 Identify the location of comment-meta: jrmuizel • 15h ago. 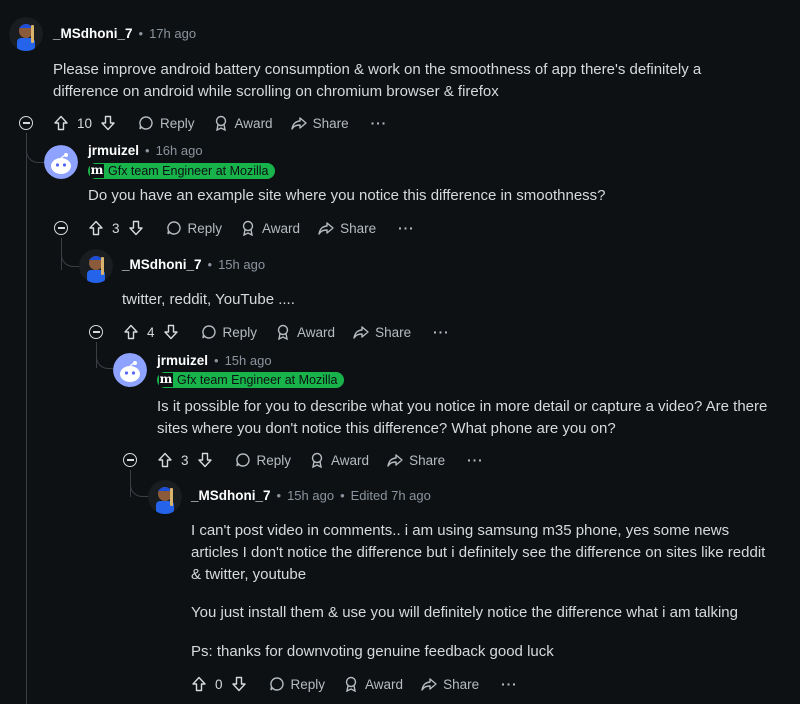
(214, 360).